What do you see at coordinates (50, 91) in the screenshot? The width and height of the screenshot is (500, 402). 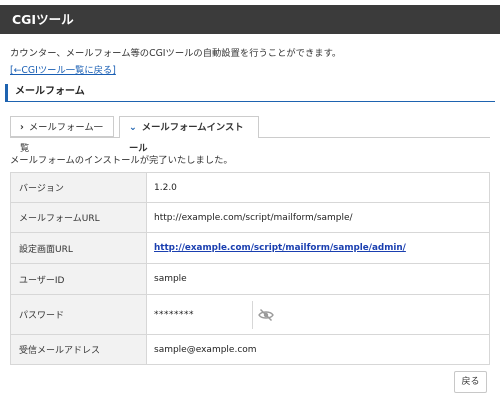 I see `section-title: メールフォーム` at bounding box center [50, 91].